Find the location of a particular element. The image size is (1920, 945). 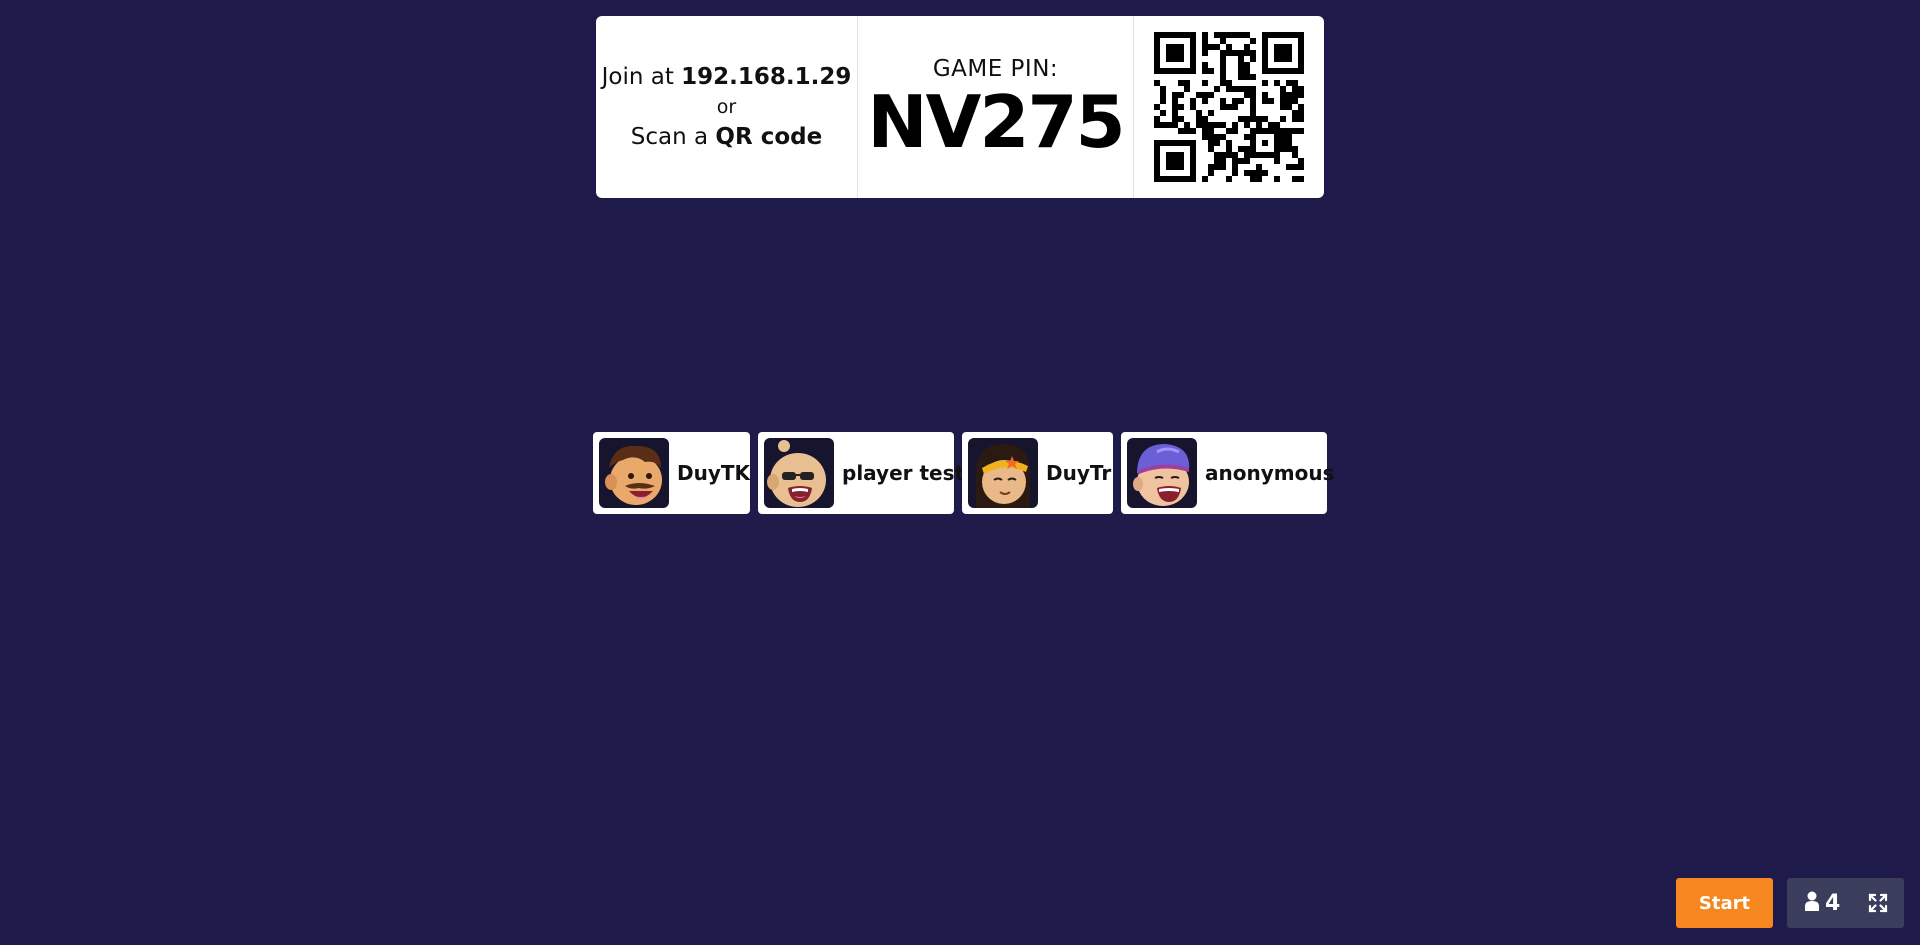

game-pin-box: GAME PIN: NV275 is located at coordinates (996, 107).